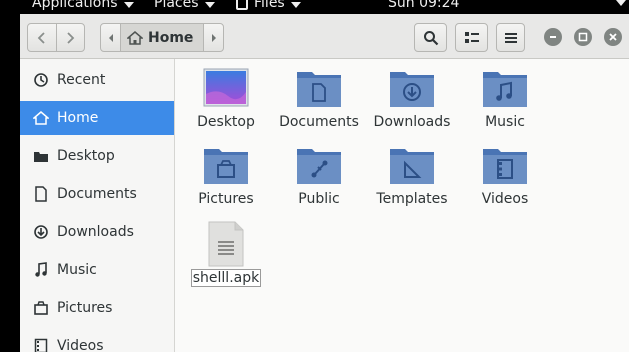 The height and width of the screenshot is (352, 629). Describe the element at coordinates (319, 122) in the screenshot. I see `grid-item-label: Documents` at that location.